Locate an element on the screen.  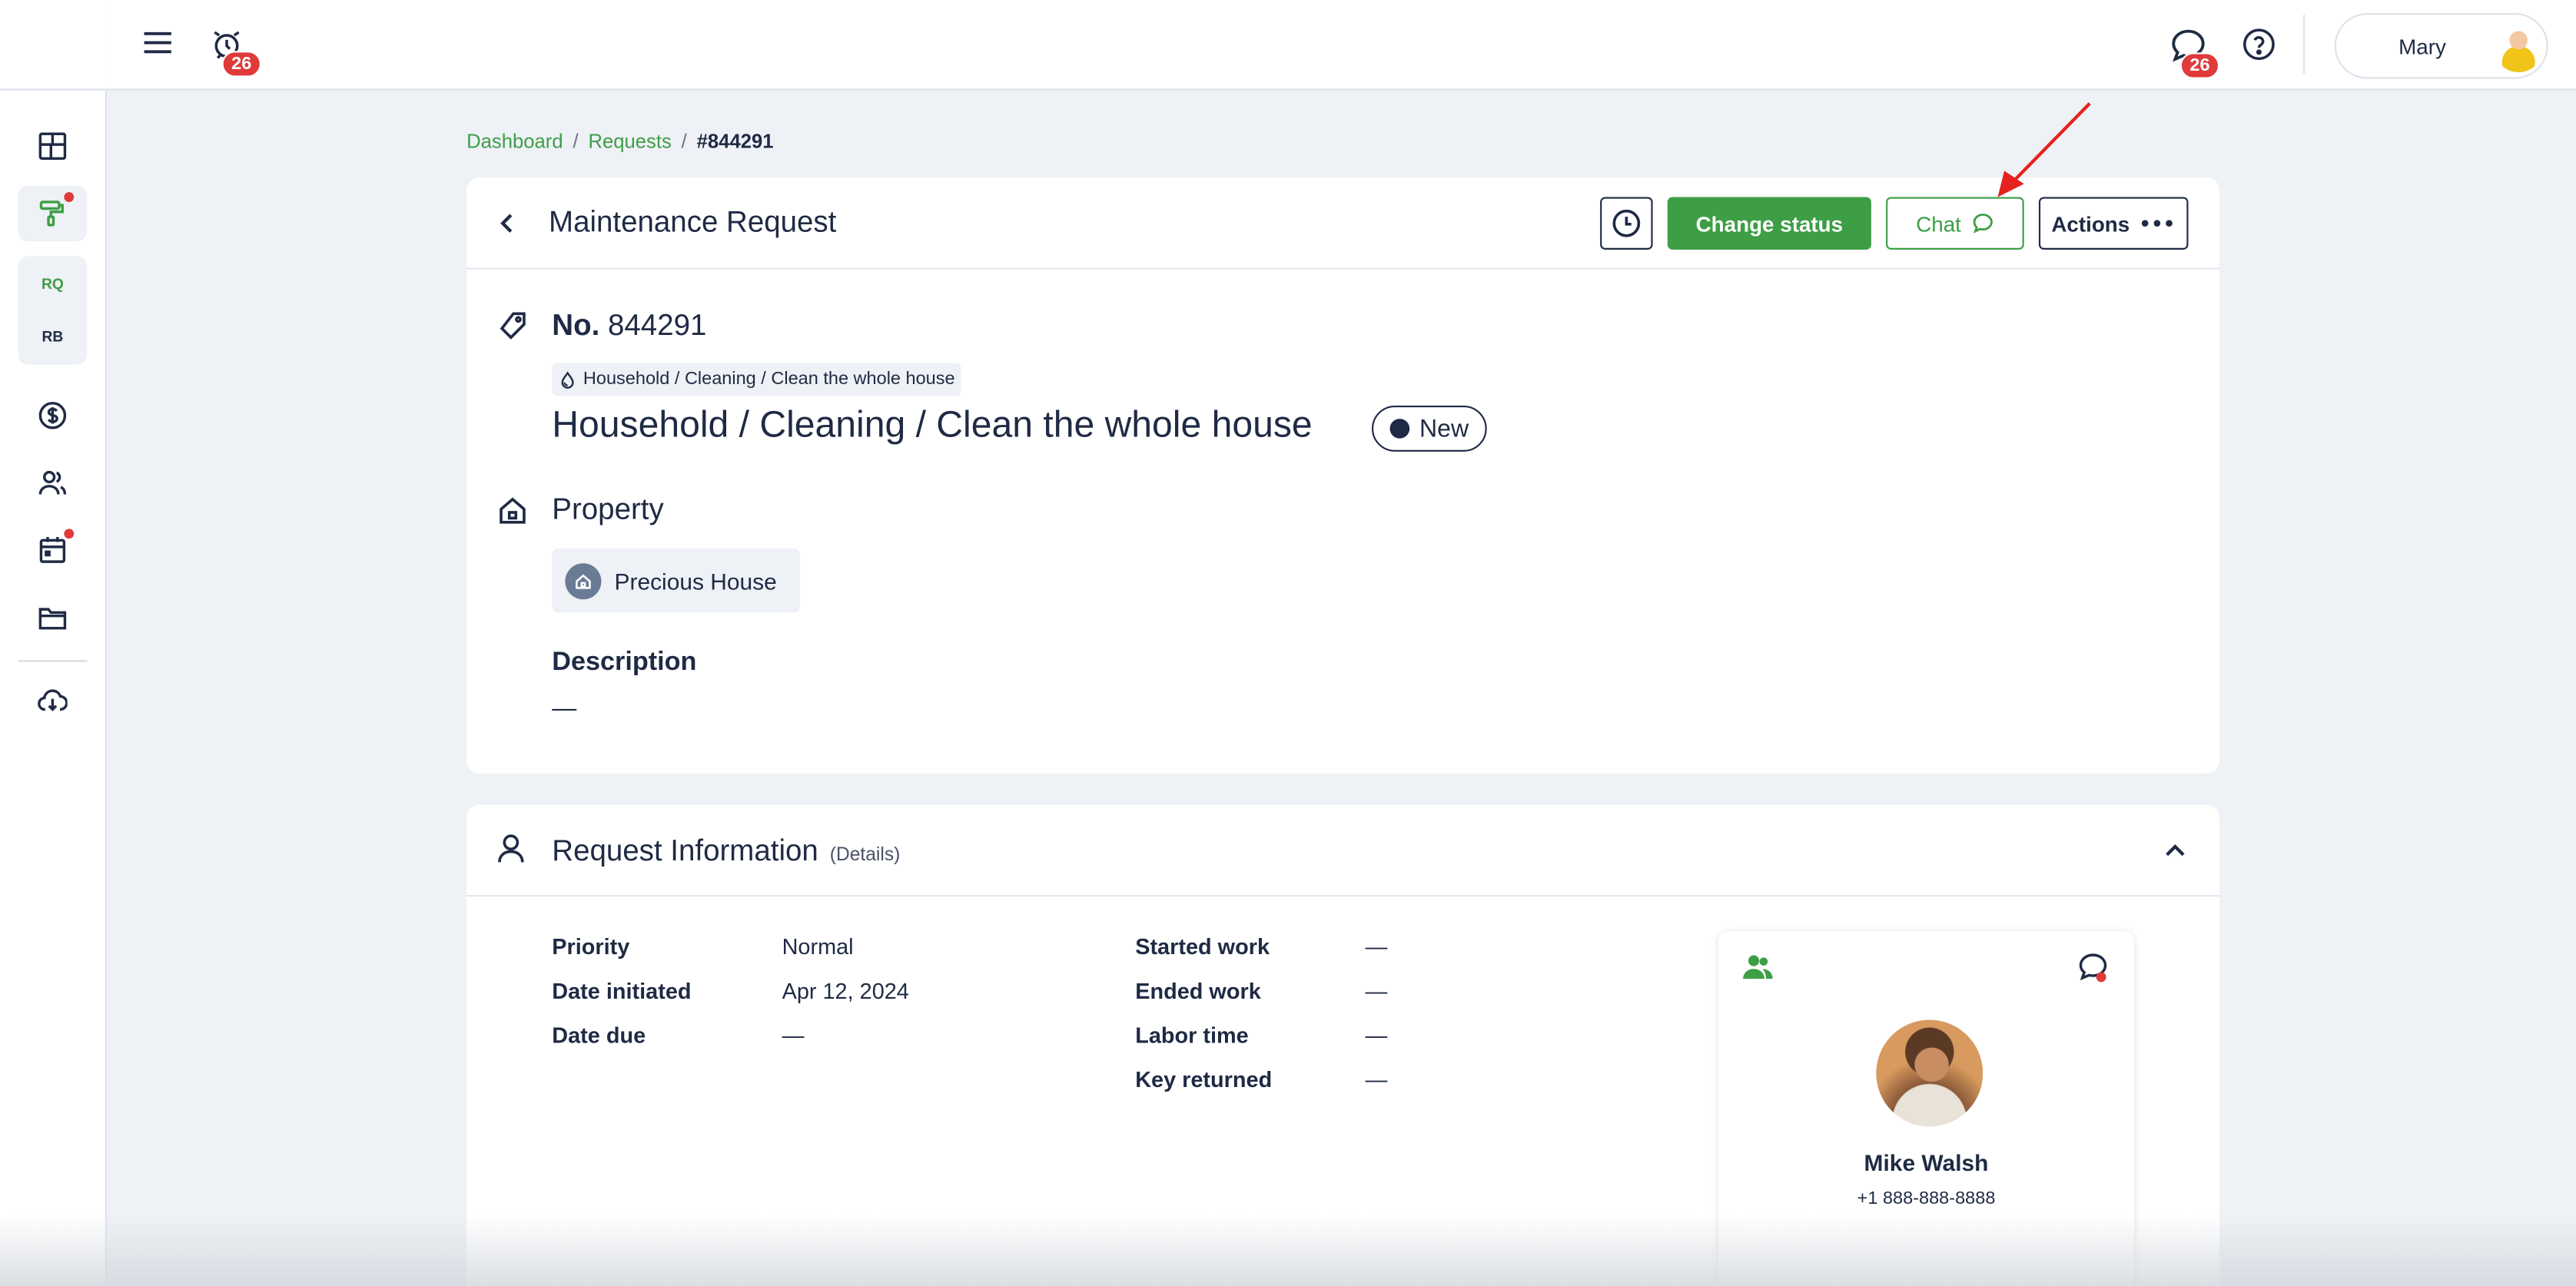
chat-button-label: Chat is located at coordinates (1939, 223).